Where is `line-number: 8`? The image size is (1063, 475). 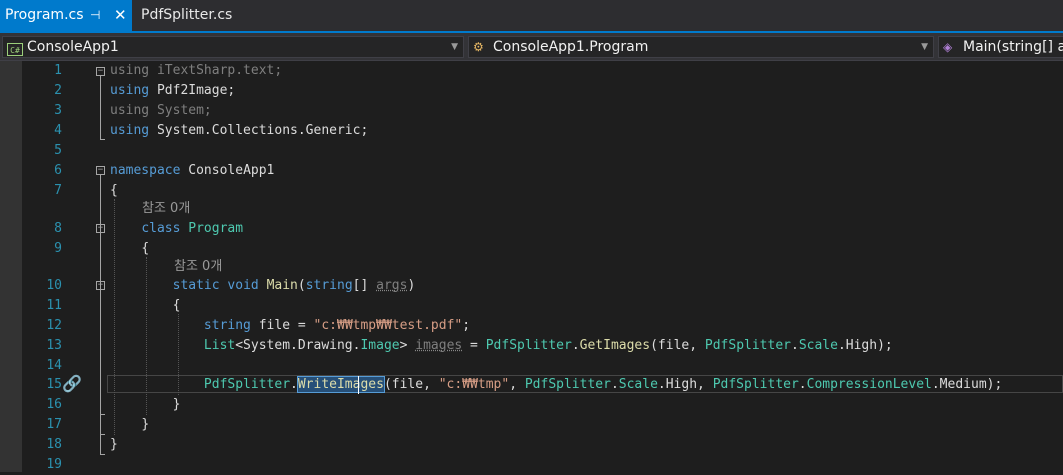
line-number: 8 is located at coordinates (58, 228).